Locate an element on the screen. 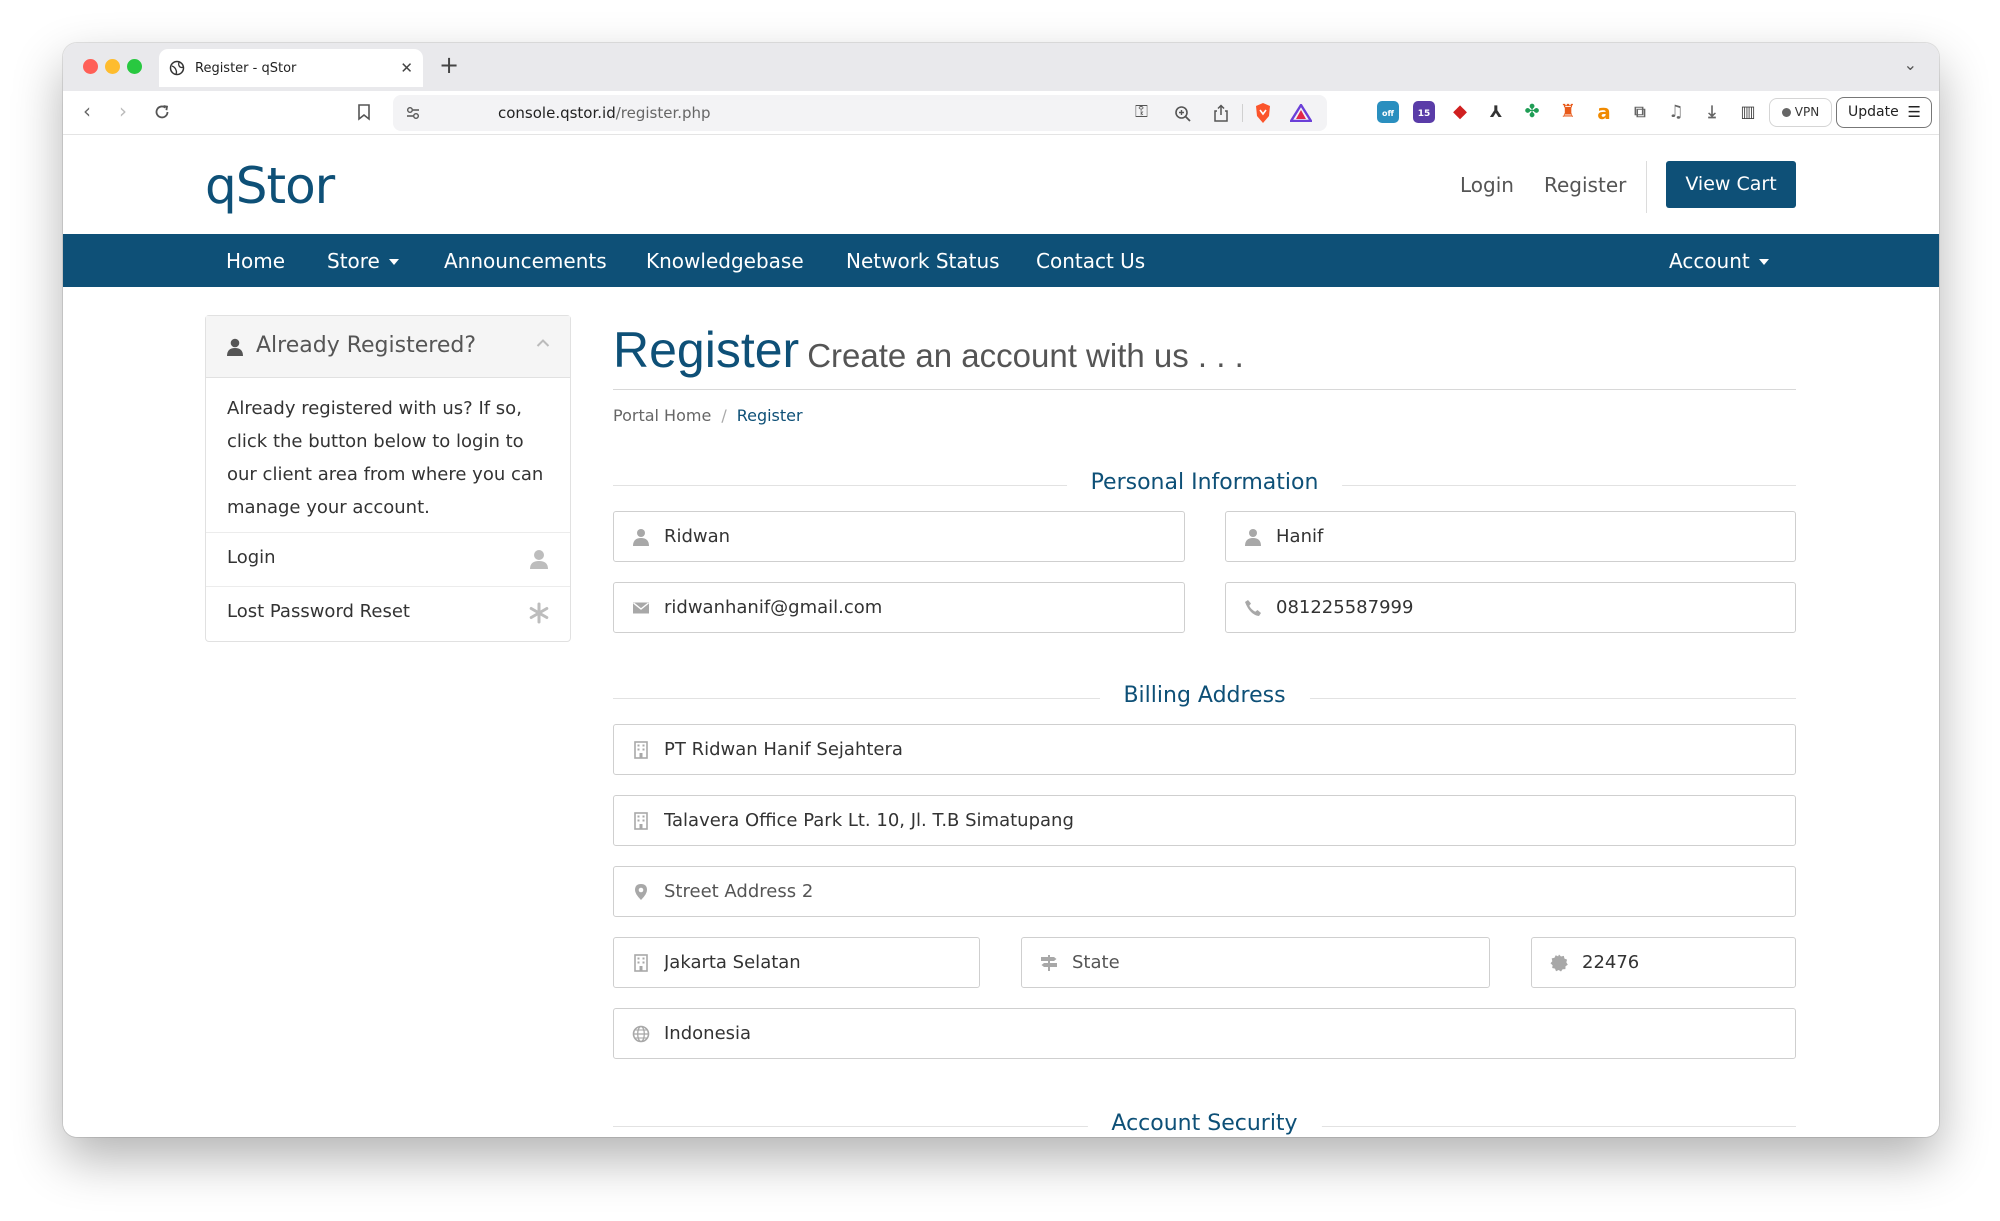  last-name-field is located at coordinates (1510, 536).